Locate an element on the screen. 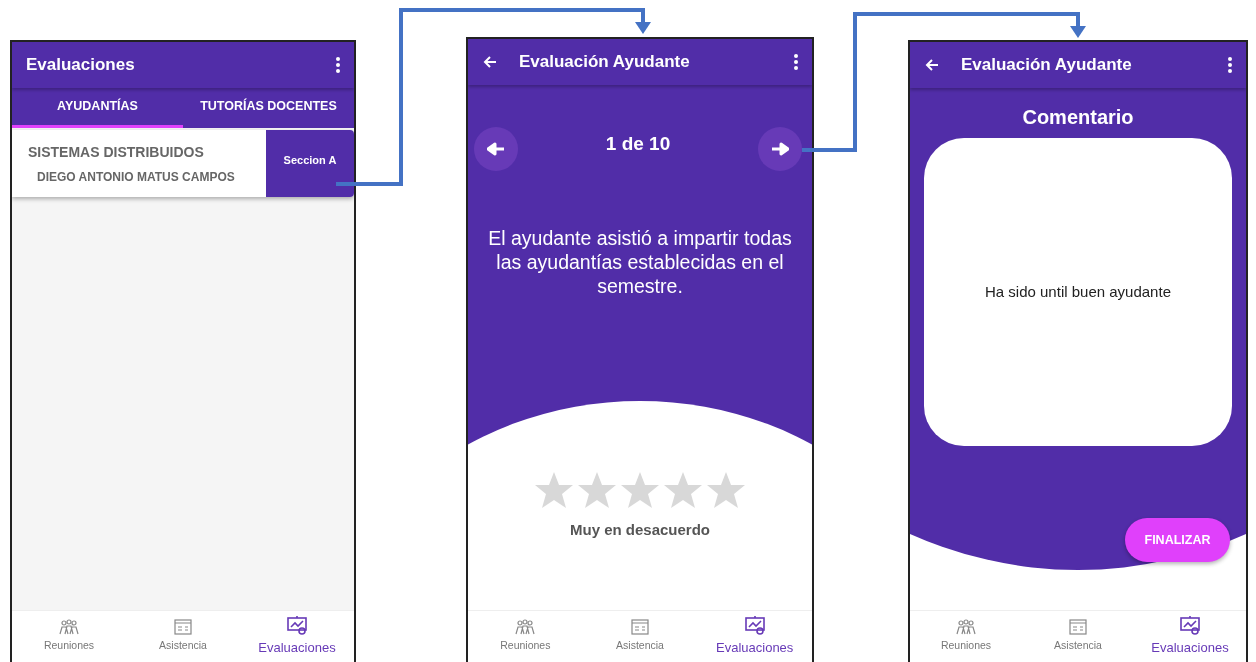  right-arrow-icon is located at coordinates (780, 149).